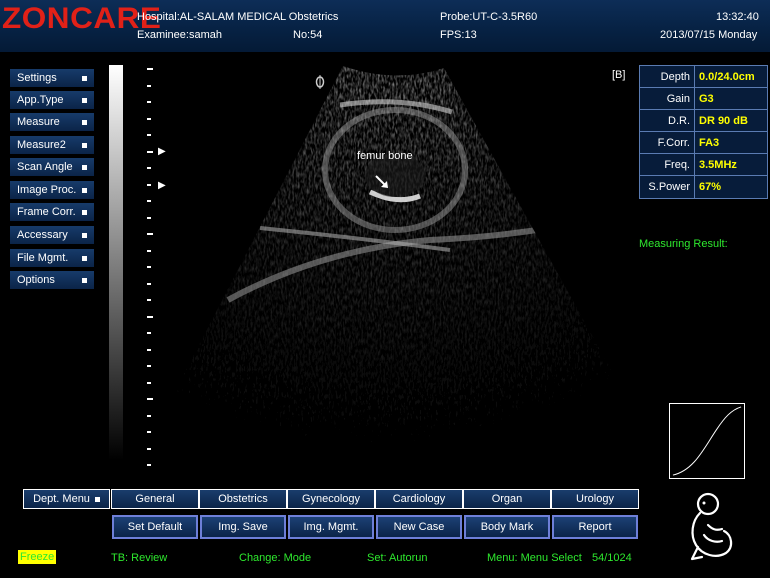 This screenshot has height=578, width=770. I want to click on action-button: Img. Save, so click(243, 527).